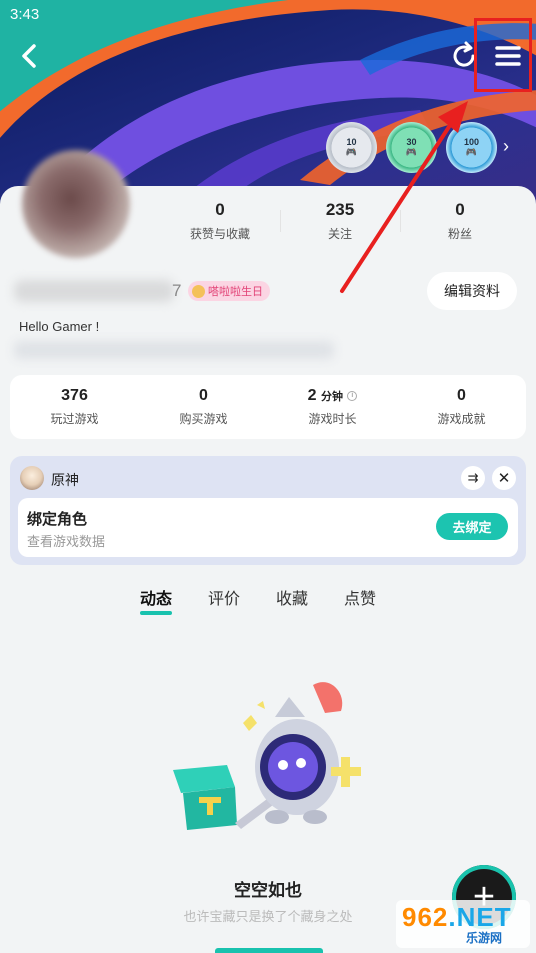 The width and height of the screenshot is (536, 953). I want to click on stat-label: 游戏时长, so click(332, 419).